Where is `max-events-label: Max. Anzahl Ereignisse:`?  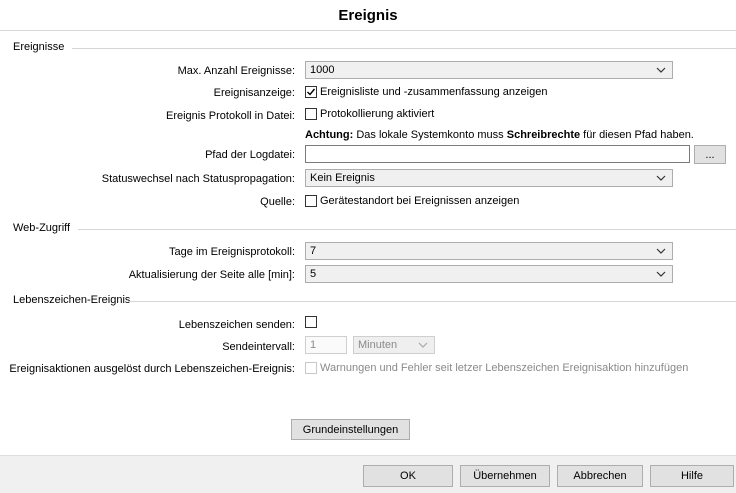
max-events-label: Max. Anzahl Ereignisse: is located at coordinates (236, 71).